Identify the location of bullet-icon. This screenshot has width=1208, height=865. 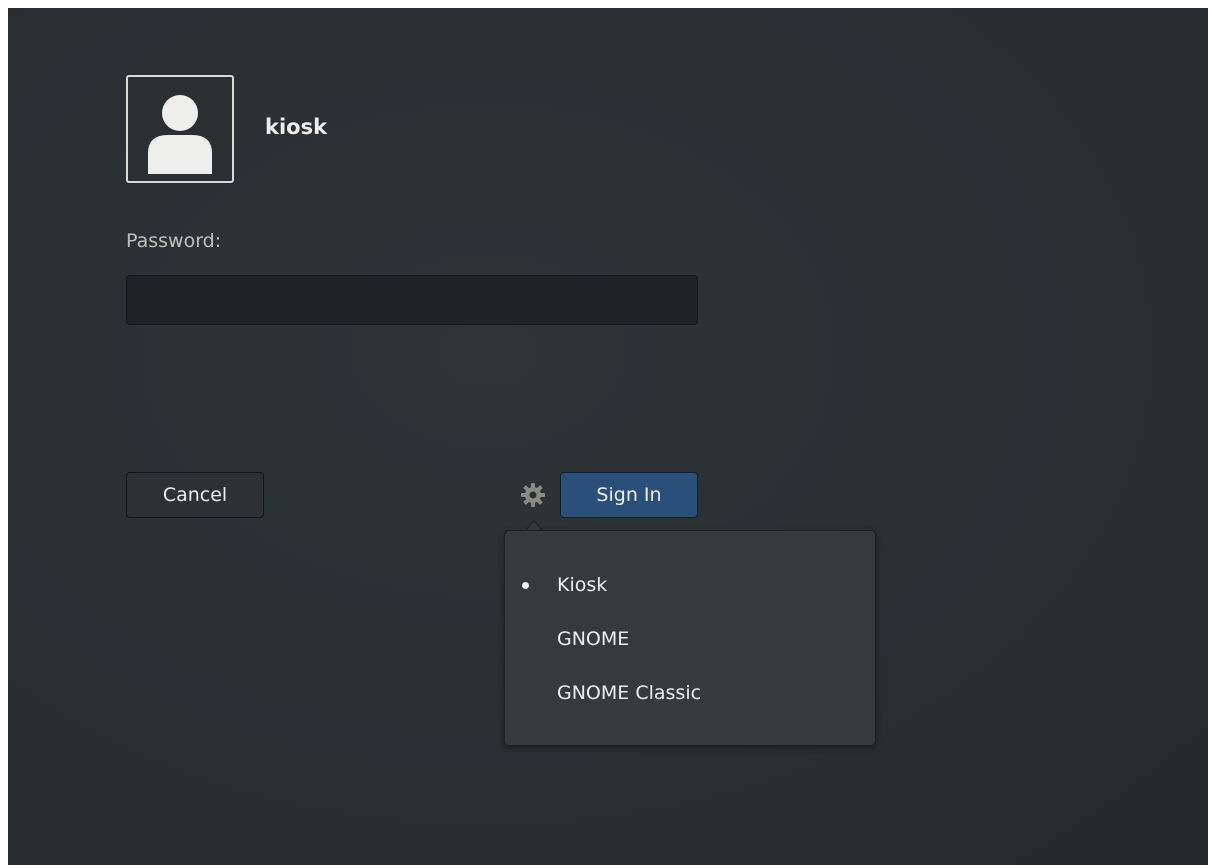
(525, 585).